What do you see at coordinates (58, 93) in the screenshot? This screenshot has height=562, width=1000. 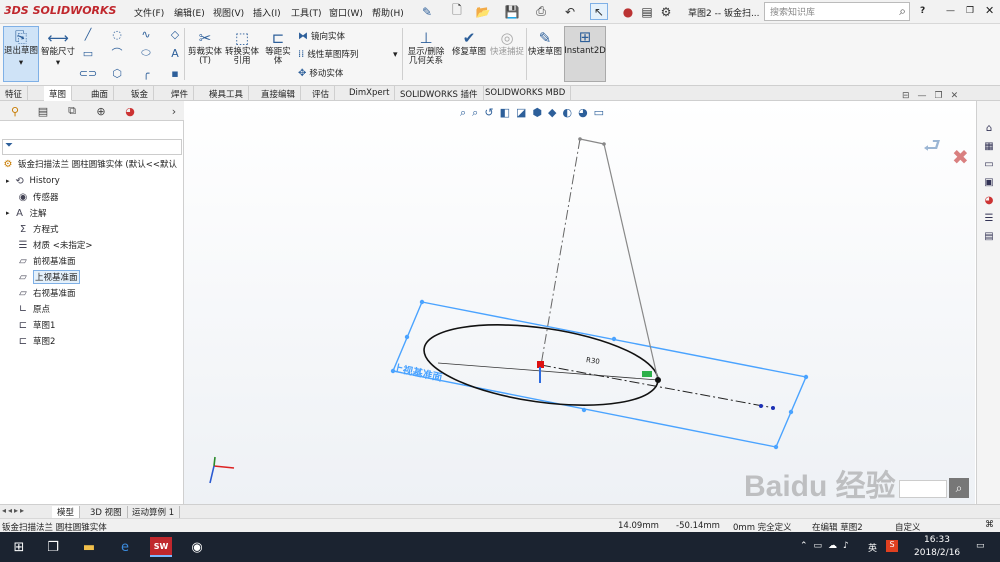 I see `tab-sketch: 草图` at bounding box center [58, 93].